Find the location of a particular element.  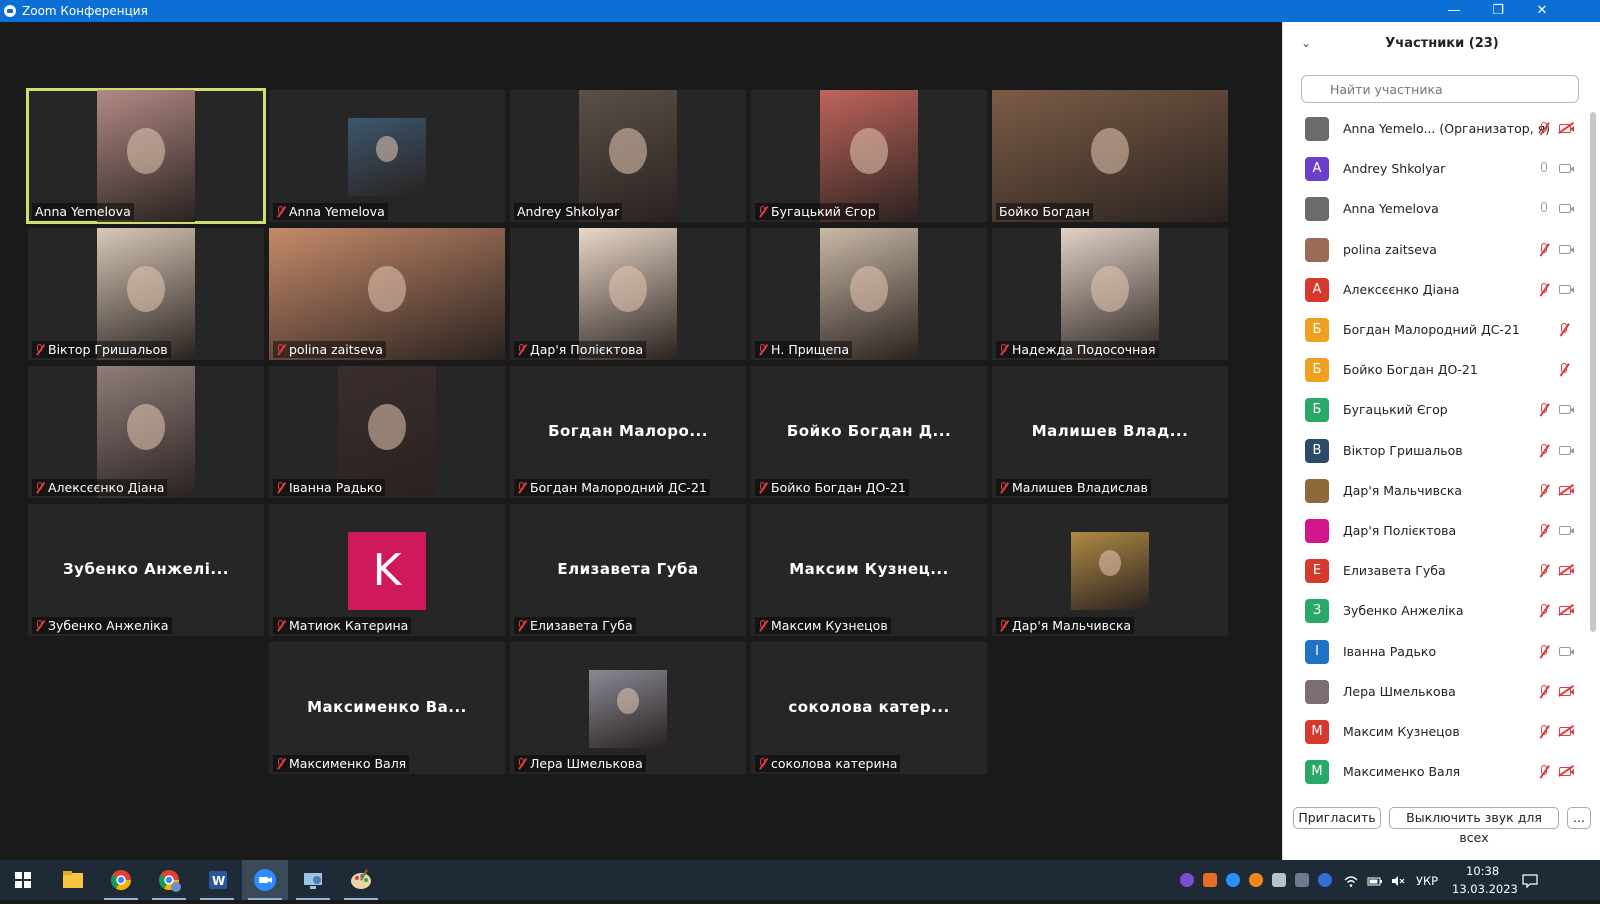

video-tile: Максименко Ва... Максименко Валя is located at coordinates (387, 708).